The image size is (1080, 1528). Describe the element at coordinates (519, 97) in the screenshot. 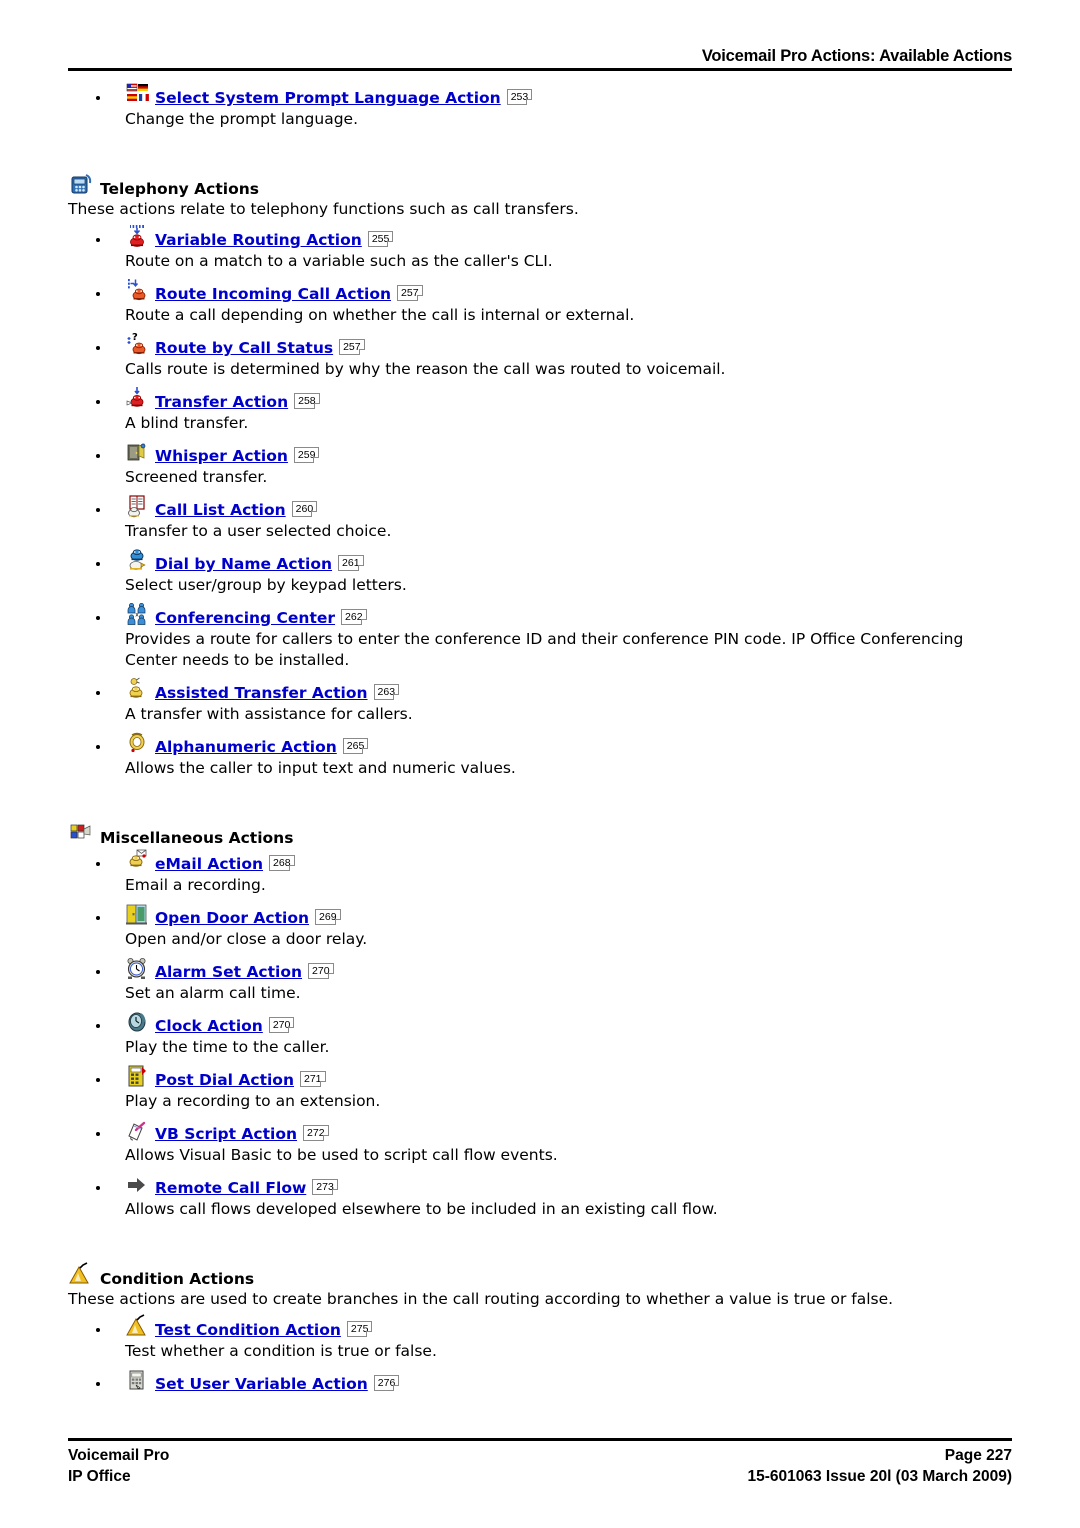

I see `page-reference: 253` at that location.